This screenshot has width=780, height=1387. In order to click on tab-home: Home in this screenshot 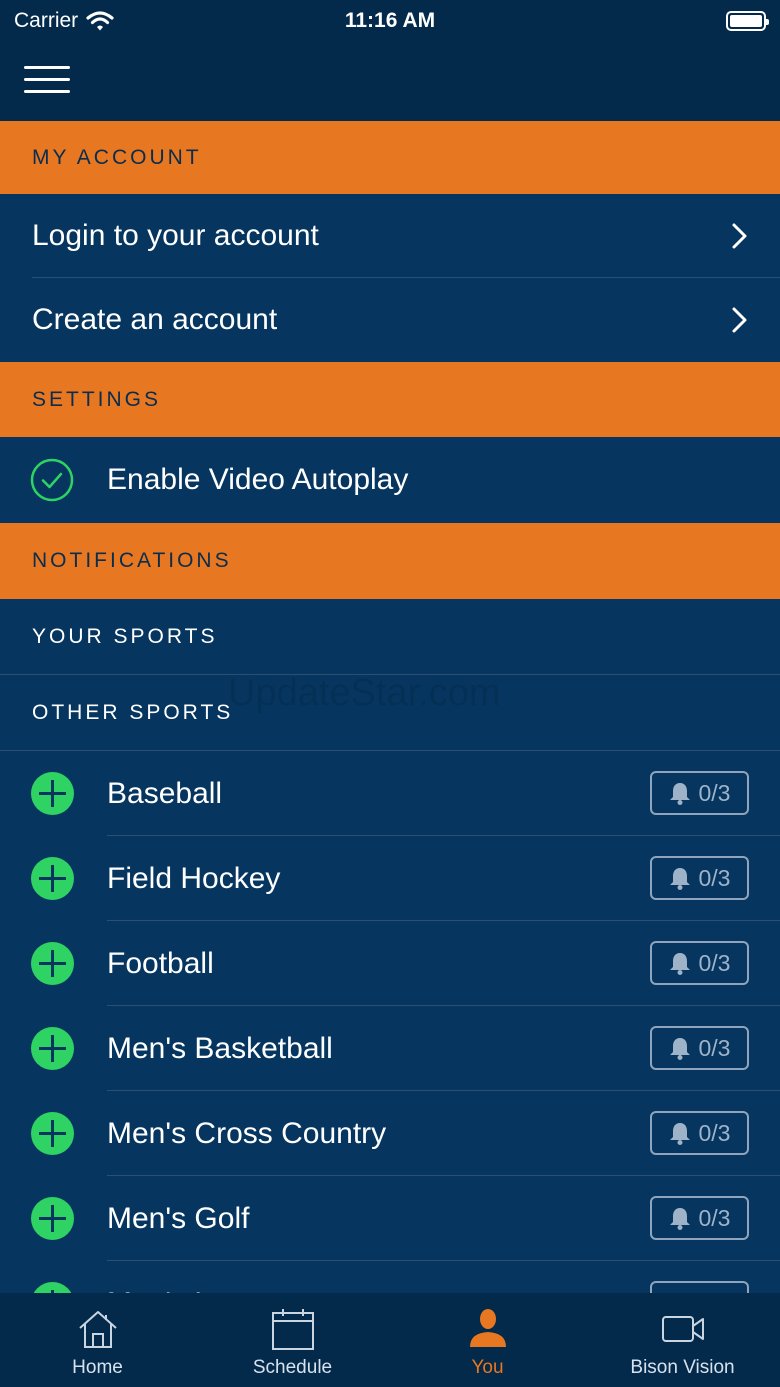, I will do `click(97, 1340)`.